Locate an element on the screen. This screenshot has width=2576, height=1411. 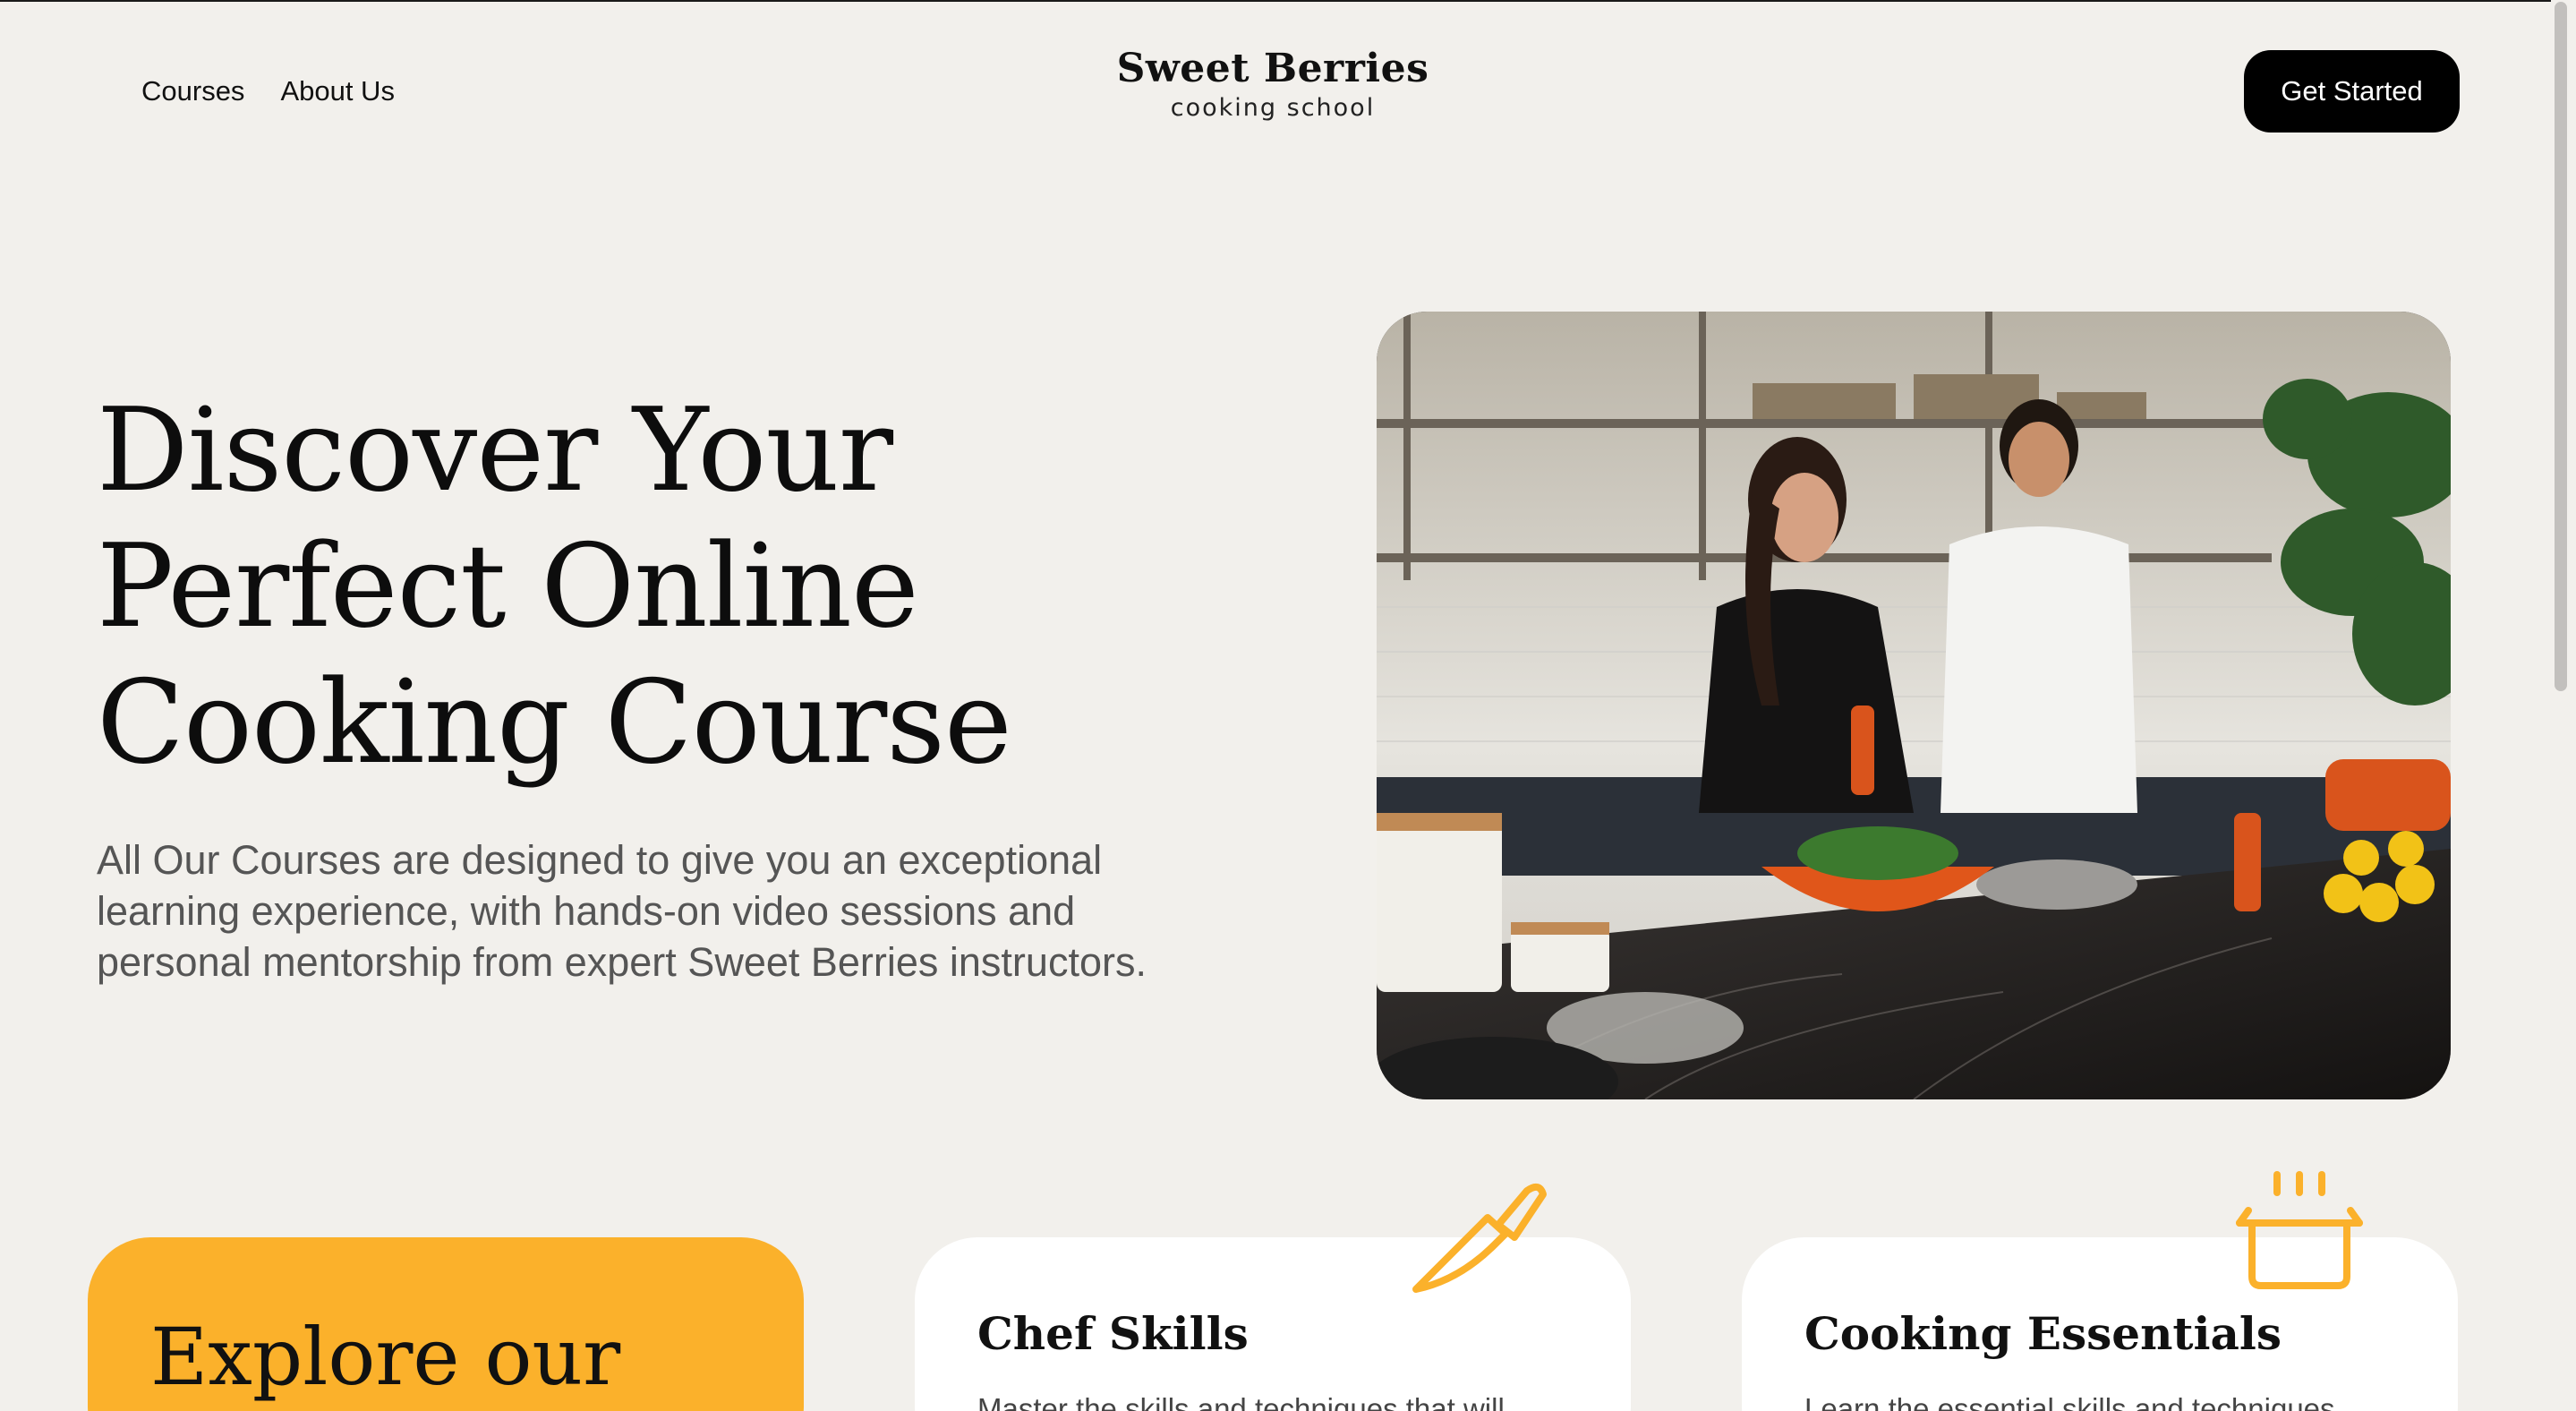
chef-skills-title: Chef Skills is located at coordinates (1113, 1333).